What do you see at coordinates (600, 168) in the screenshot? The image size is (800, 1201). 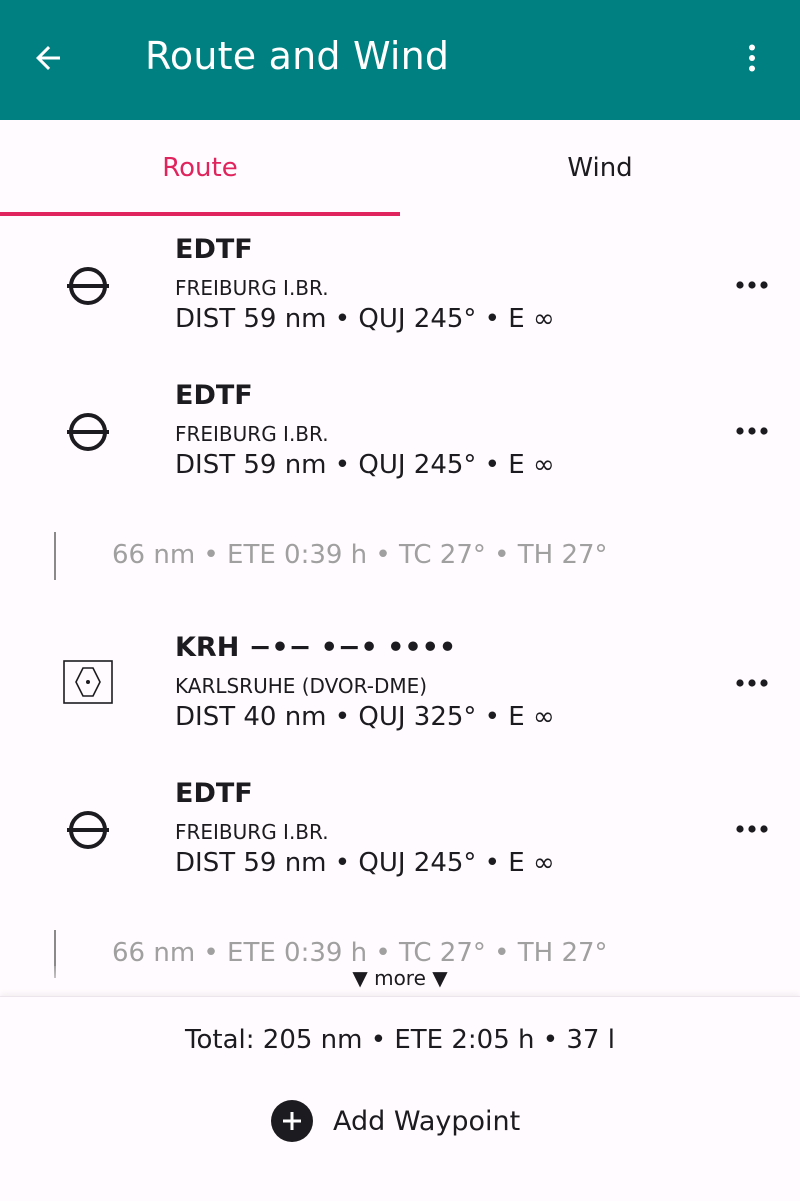 I see `tab-wind: Wind` at bounding box center [600, 168].